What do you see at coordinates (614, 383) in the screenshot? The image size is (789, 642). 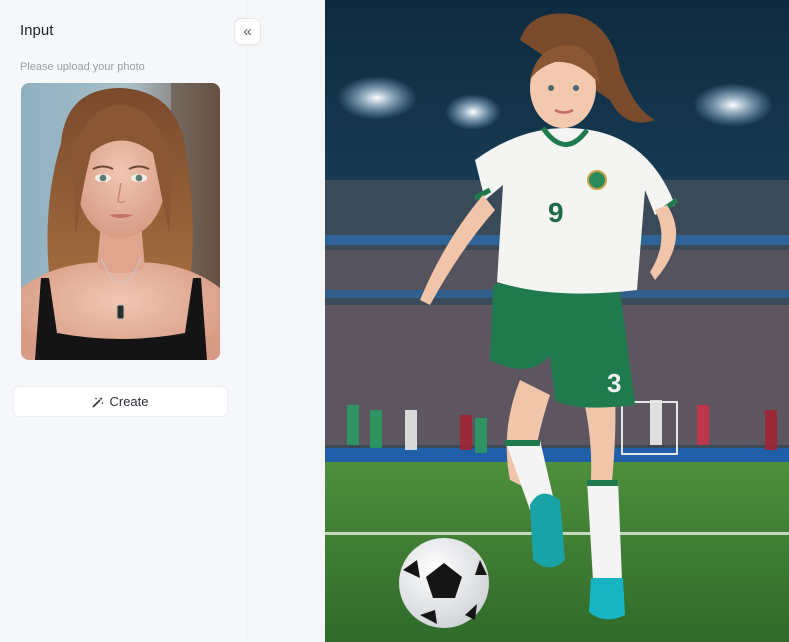 I see `shorts-number: 3` at bounding box center [614, 383].